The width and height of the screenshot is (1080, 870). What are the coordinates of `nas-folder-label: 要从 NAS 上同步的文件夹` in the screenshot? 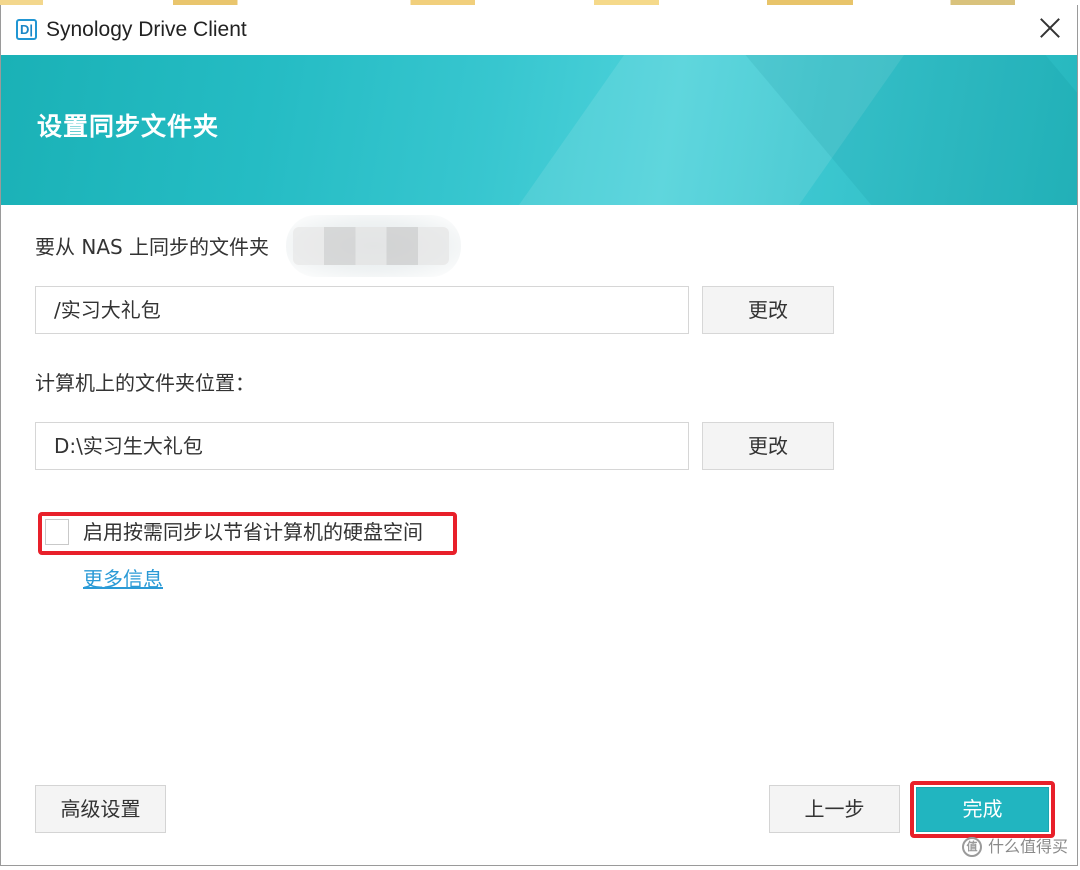 It's located at (152, 247).